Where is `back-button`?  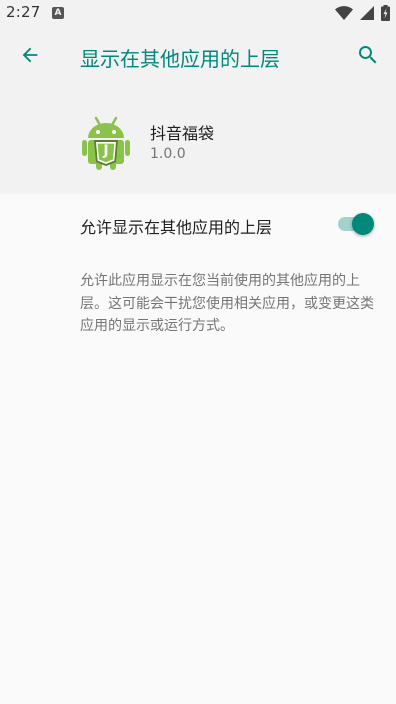
back-button is located at coordinates (30, 57).